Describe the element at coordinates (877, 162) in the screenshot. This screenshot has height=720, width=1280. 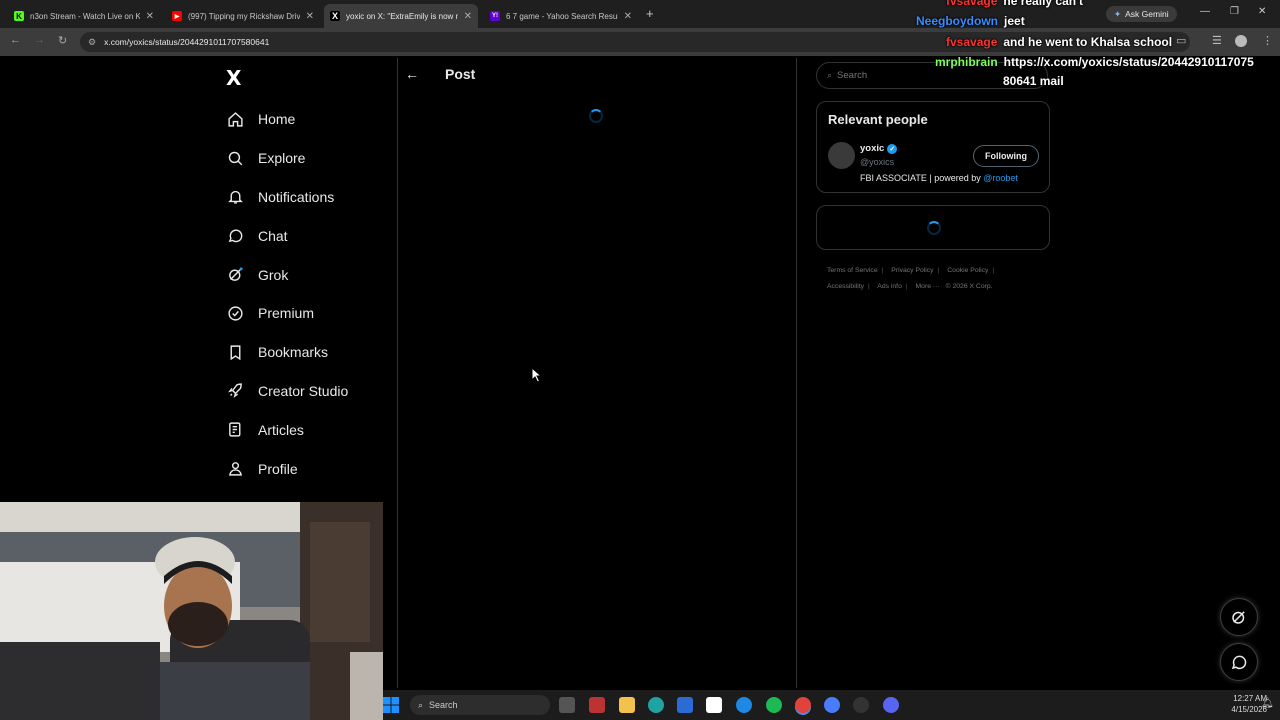
I see `user-handle: @yoxics` at that location.